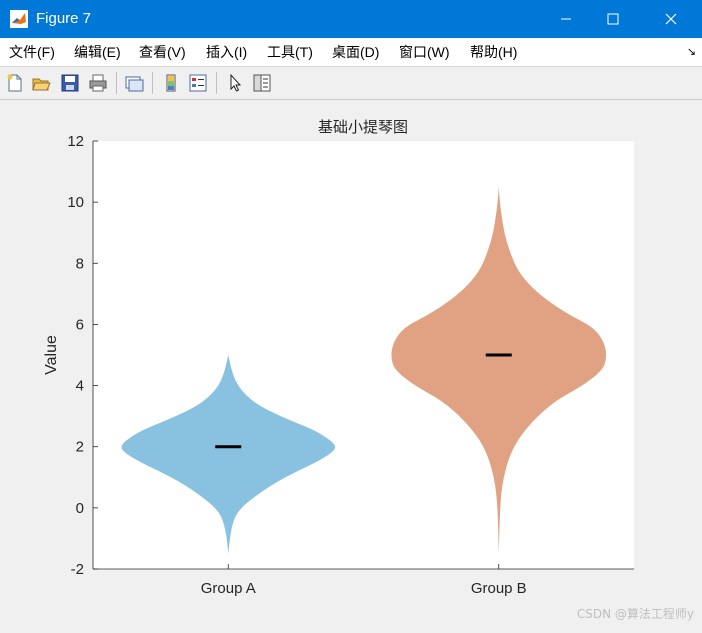 Image resolution: width=702 pixels, height=633 pixels. I want to click on window-title: Figure 7, so click(64, 18).